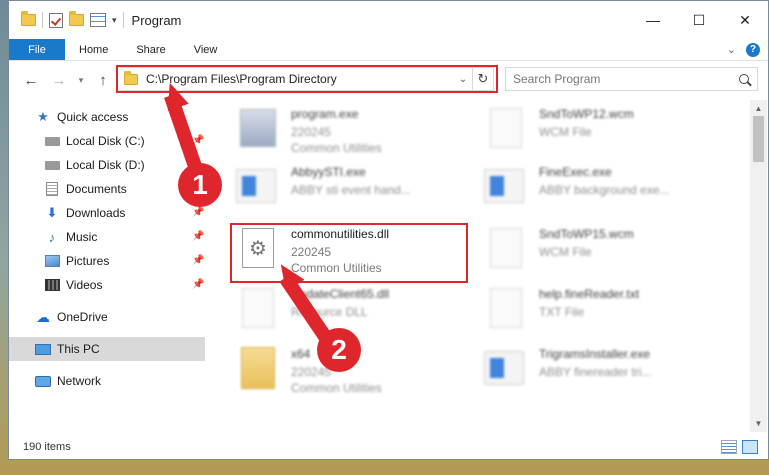  What do you see at coordinates (200, 185) in the screenshot?
I see `step-badge-1: 1` at bounding box center [200, 185].